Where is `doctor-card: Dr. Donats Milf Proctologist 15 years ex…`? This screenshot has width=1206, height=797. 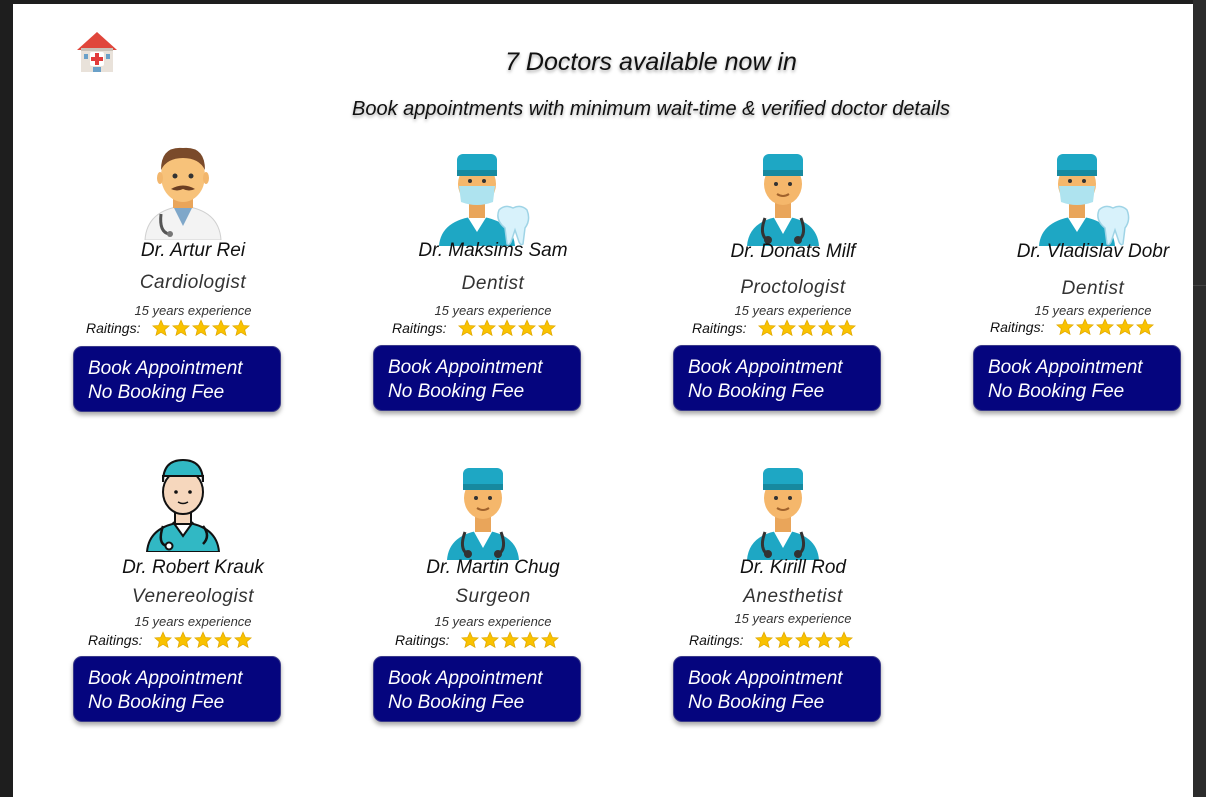
doctor-card: Dr. Donats Milf Proctologist 15 years ex… is located at coordinates (793, 291).